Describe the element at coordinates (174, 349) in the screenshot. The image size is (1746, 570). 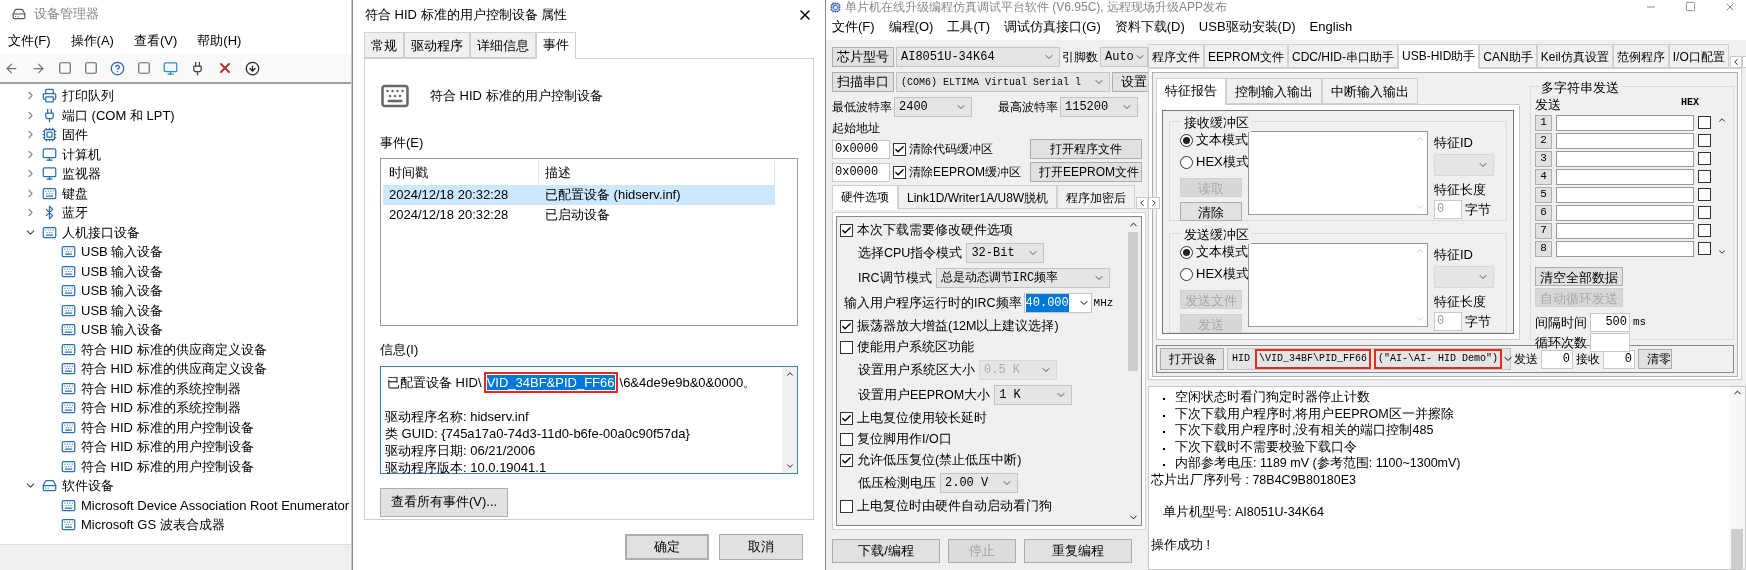
I see `tree-item: 符合 HID 标准的供应商定义设备` at that location.